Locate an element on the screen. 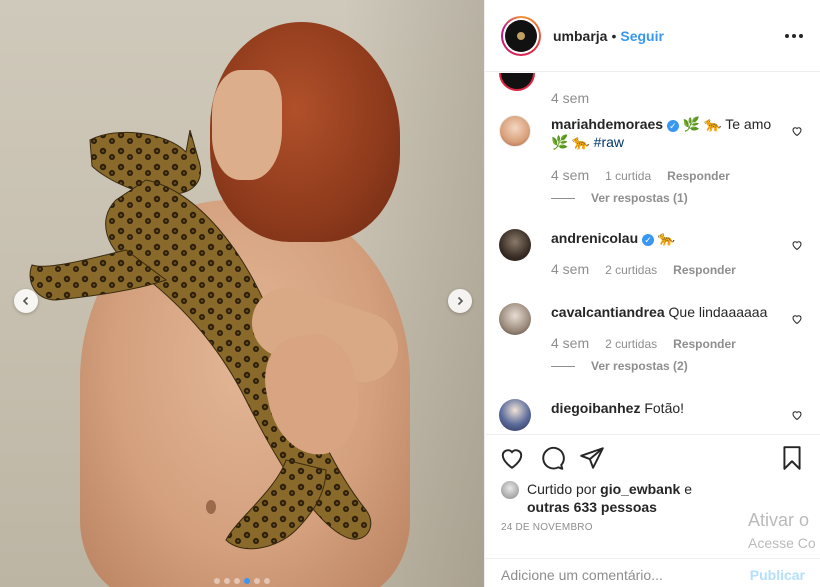  carousel-next-button is located at coordinates (460, 301).